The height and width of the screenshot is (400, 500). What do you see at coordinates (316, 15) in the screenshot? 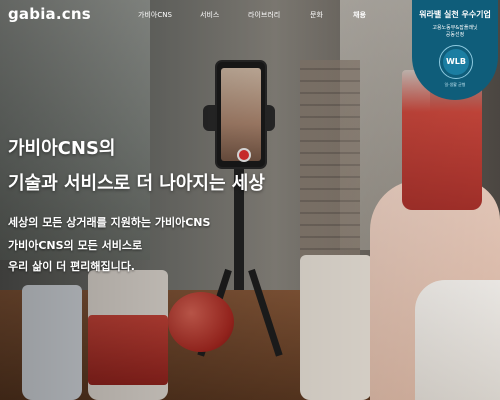
I see `nav-item-culture: 문화` at bounding box center [316, 15].